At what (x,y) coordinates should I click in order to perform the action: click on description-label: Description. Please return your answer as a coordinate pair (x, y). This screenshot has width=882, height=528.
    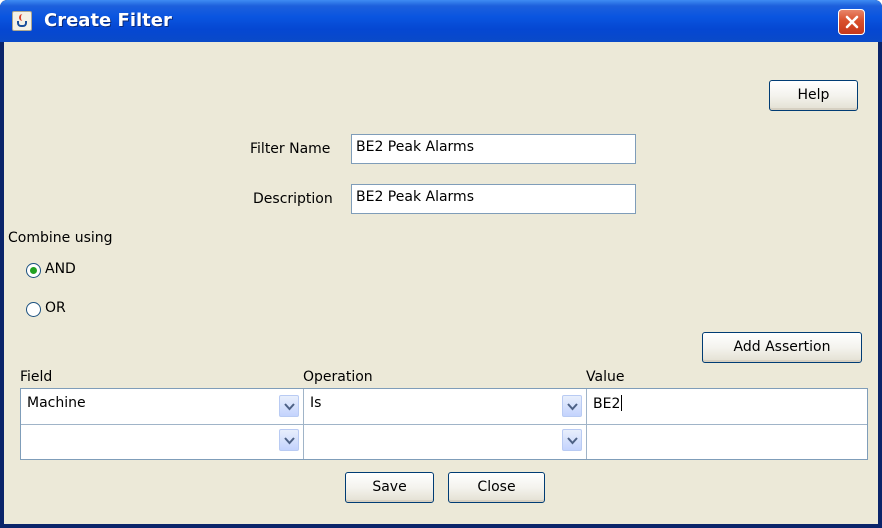
    Looking at the image, I should click on (293, 199).